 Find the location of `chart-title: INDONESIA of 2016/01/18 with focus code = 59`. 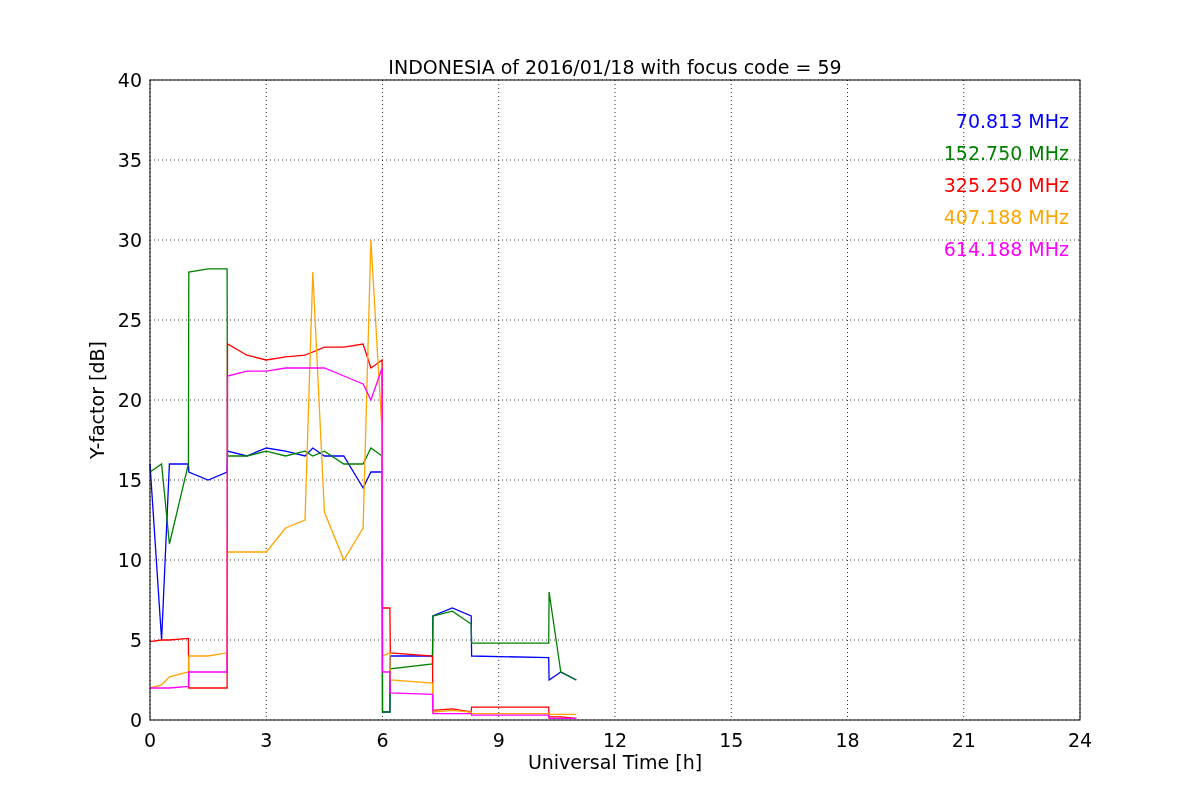

chart-title: INDONESIA of 2016/01/18 with focus code = 59 is located at coordinates (615, 67).